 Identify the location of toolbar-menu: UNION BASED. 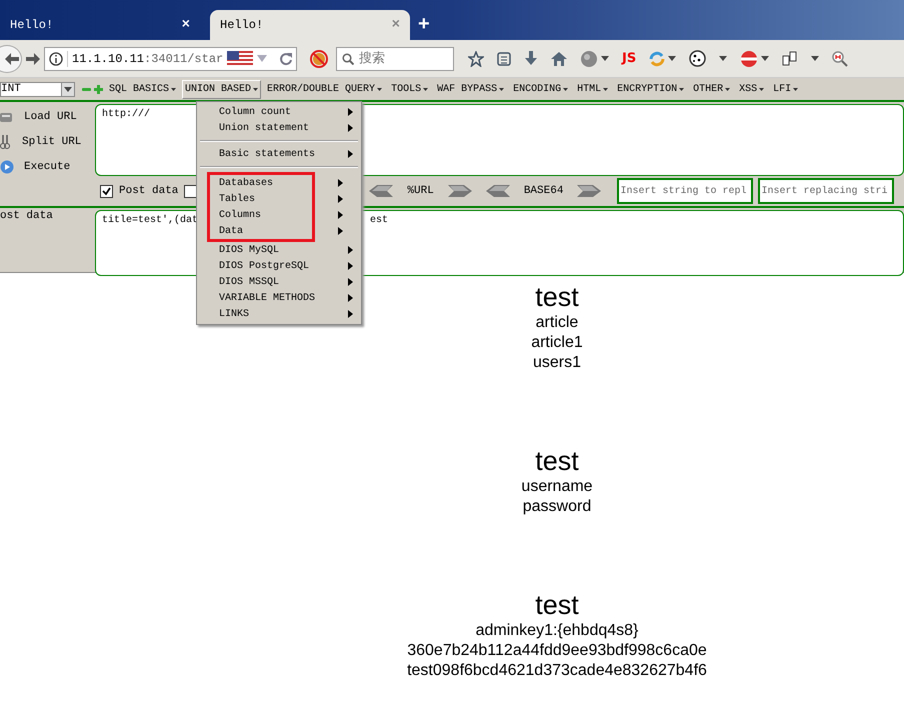
(222, 89).